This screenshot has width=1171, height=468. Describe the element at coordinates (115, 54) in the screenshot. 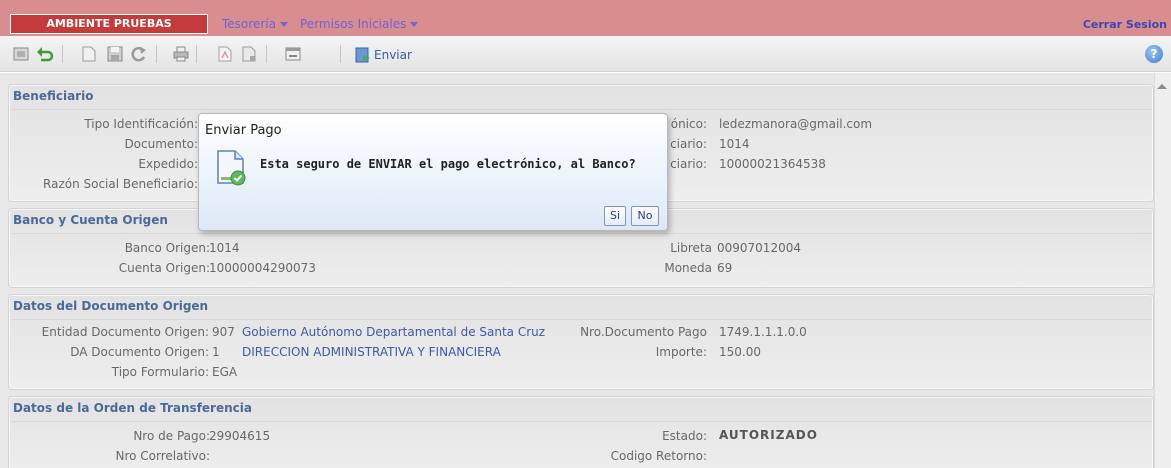

I see `save-icon` at that location.